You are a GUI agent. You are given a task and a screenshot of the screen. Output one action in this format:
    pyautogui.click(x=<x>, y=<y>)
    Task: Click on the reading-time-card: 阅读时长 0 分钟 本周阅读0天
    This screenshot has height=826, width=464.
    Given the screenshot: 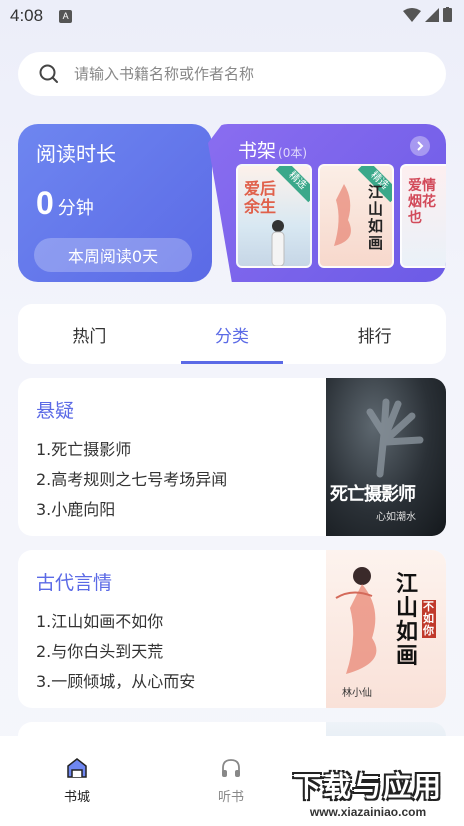 What is the action you would take?
    pyautogui.click(x=115, y=203)
    